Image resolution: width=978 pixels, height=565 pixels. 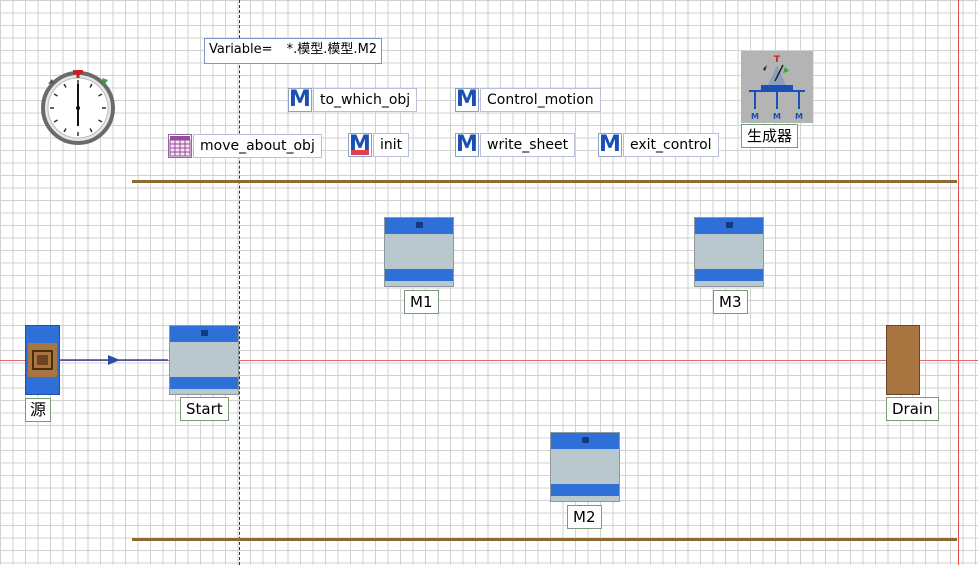 What do you see at coordinates (419, 252) in the screenshot?
I see `station-m1` at bounding box center [419, 252].